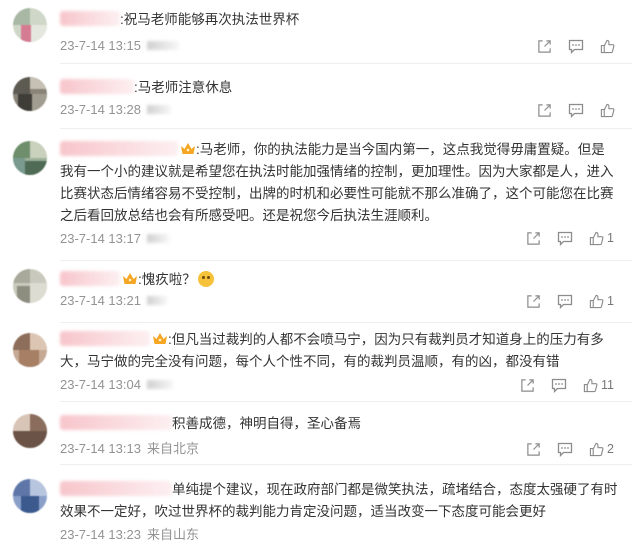  I want to click on comment-body: :马老师注意休息, so click(339, 88).